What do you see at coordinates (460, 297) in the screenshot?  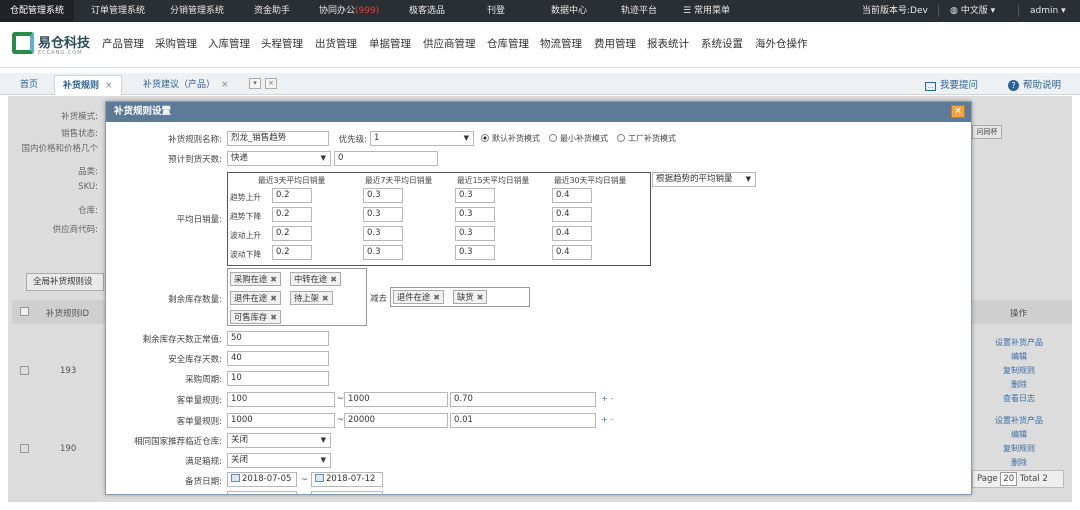 I see `minus-tags-box: 退件在途 ✖ 缺货 ✖` at bounding box center [460, 297].